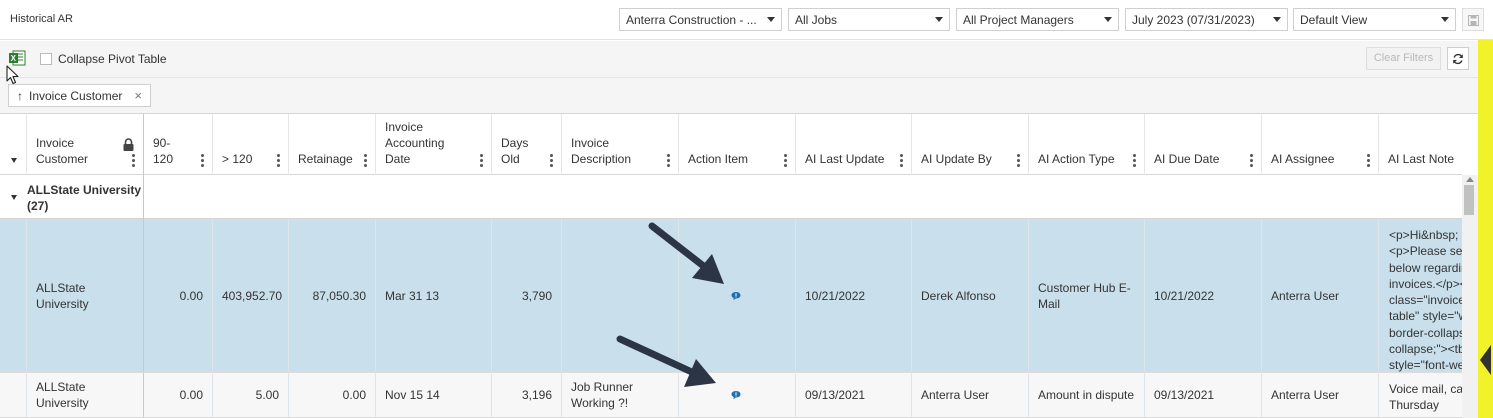 This screenshot has width=1493, height=418. Describe the element at coordinates (1203, 144) in the screenshot. I see `header-ai-due-date: AI Due Date` at that location.